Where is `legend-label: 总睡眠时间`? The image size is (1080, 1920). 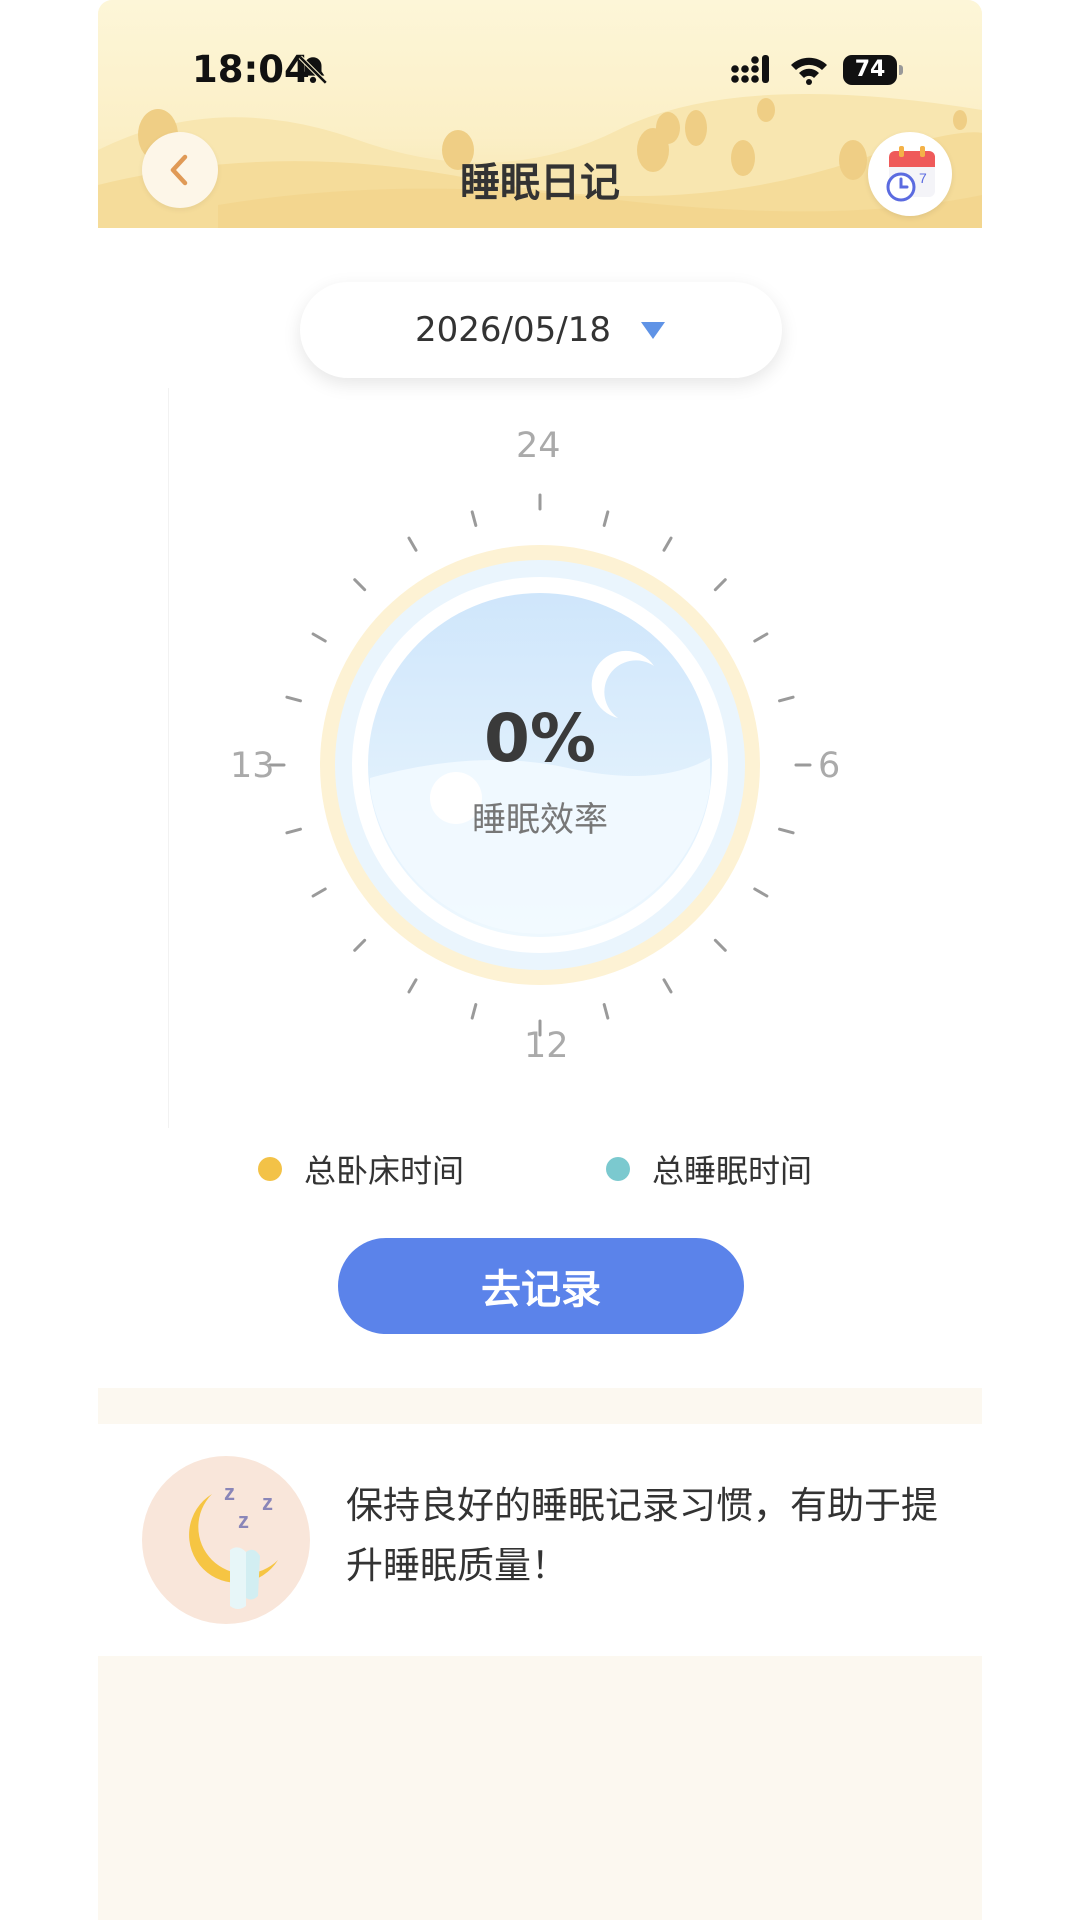
legend-label: 总睡眠时间 is located at coordinates (732, 1171).